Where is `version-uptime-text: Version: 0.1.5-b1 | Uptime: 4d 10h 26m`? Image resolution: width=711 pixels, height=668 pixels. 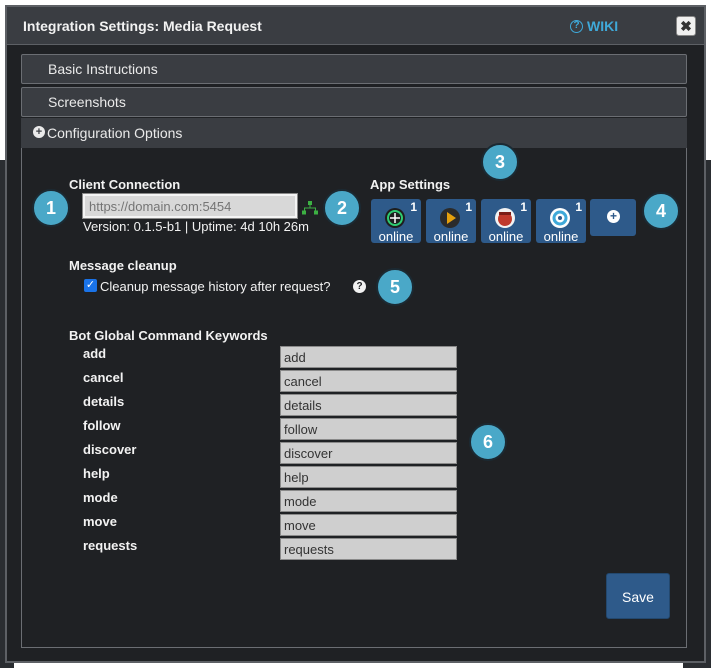
version-uptime-text: Version: 0.1.5-b1 | Uptime: 4d 10h 26m is located at coordinates (196, 226).